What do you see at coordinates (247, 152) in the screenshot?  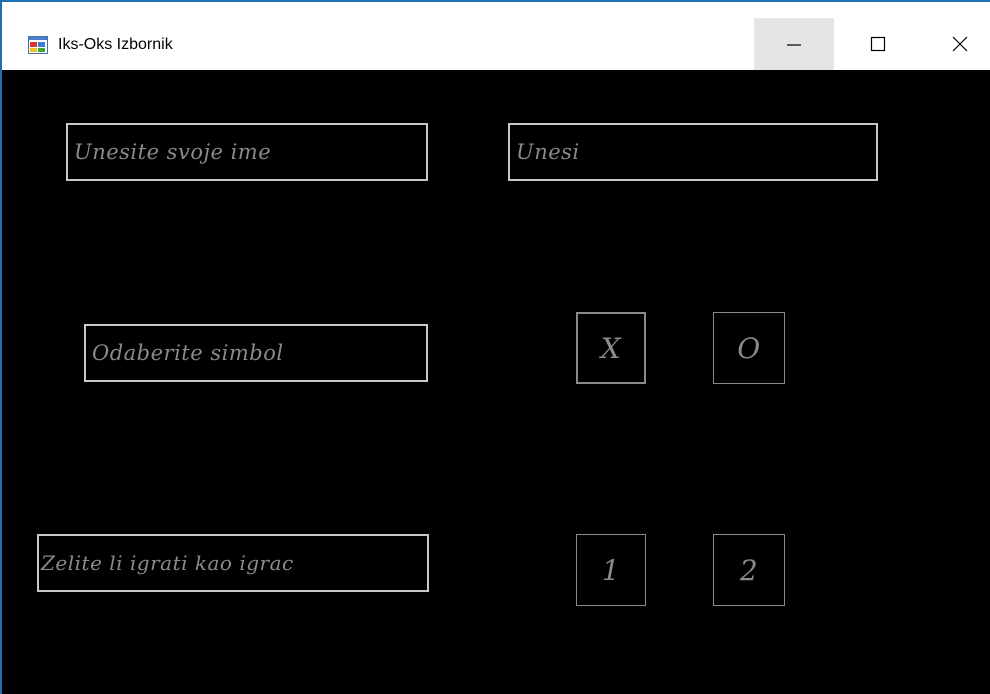 I see `name-label: Unesite svoje ime` at bounding box center [247, 152].